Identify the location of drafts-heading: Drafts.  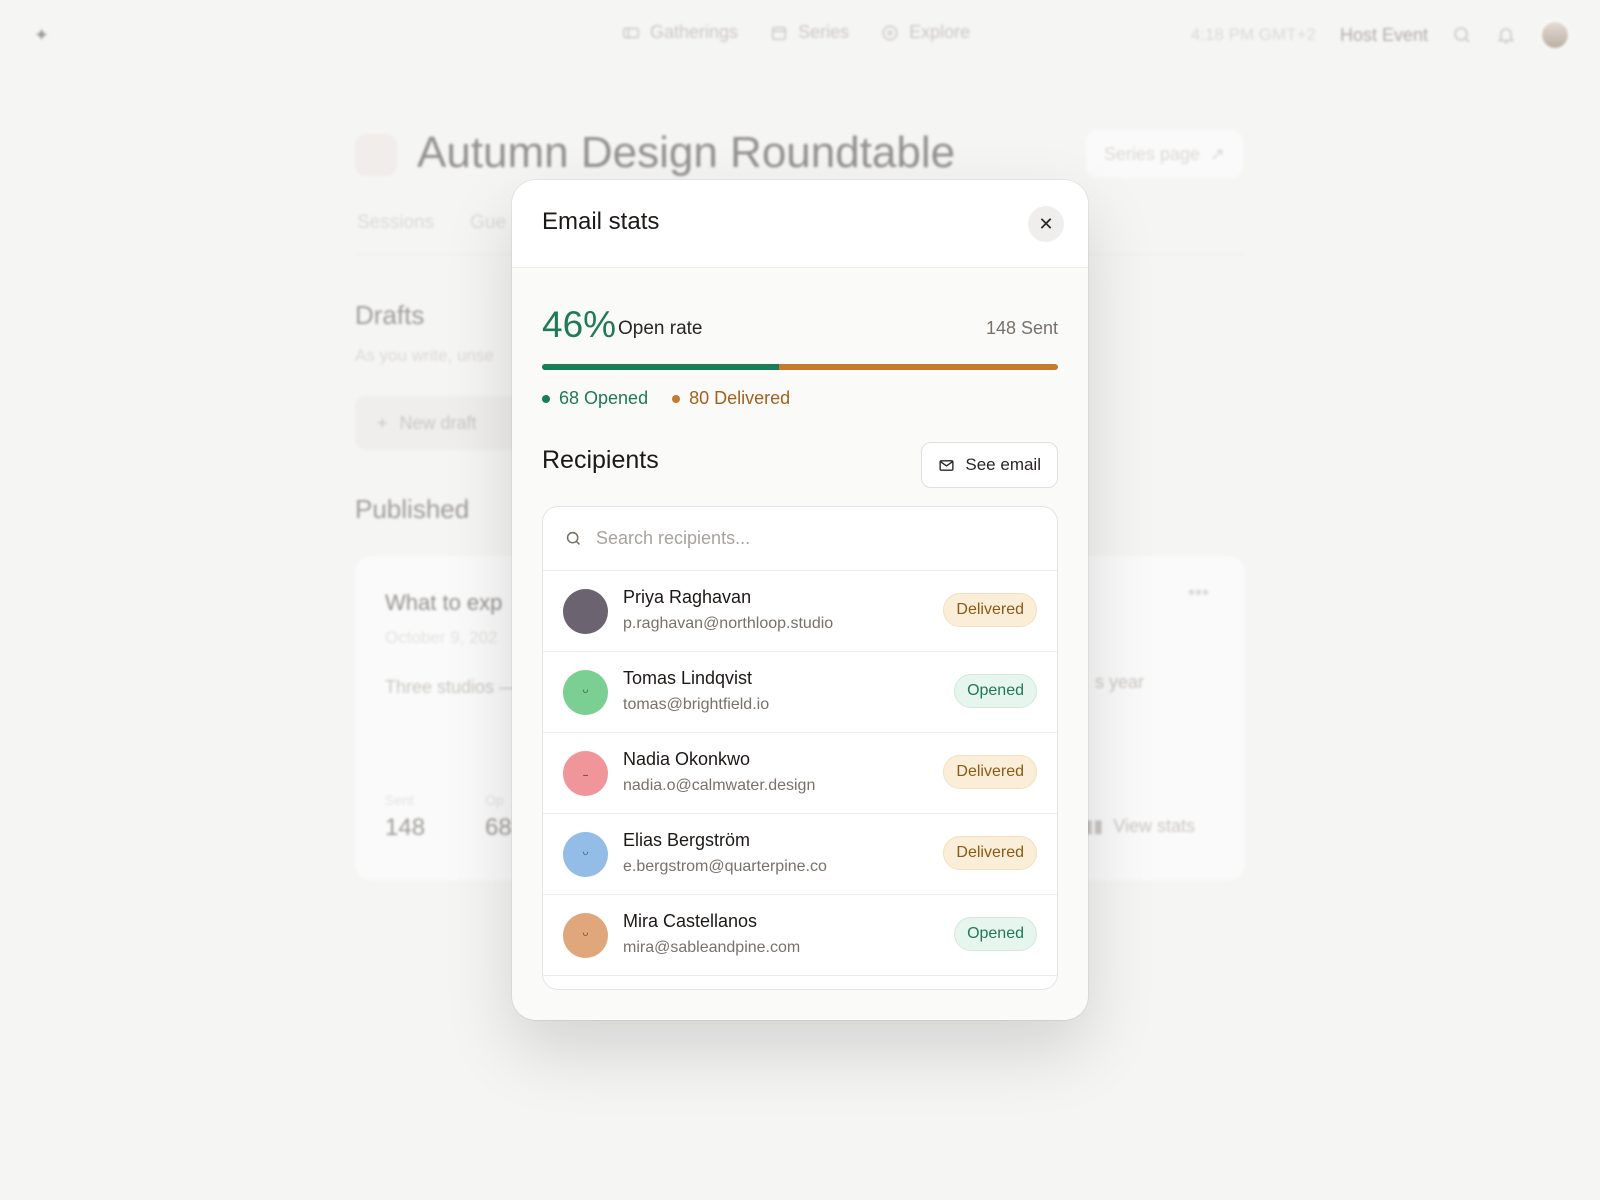
(390, 315).